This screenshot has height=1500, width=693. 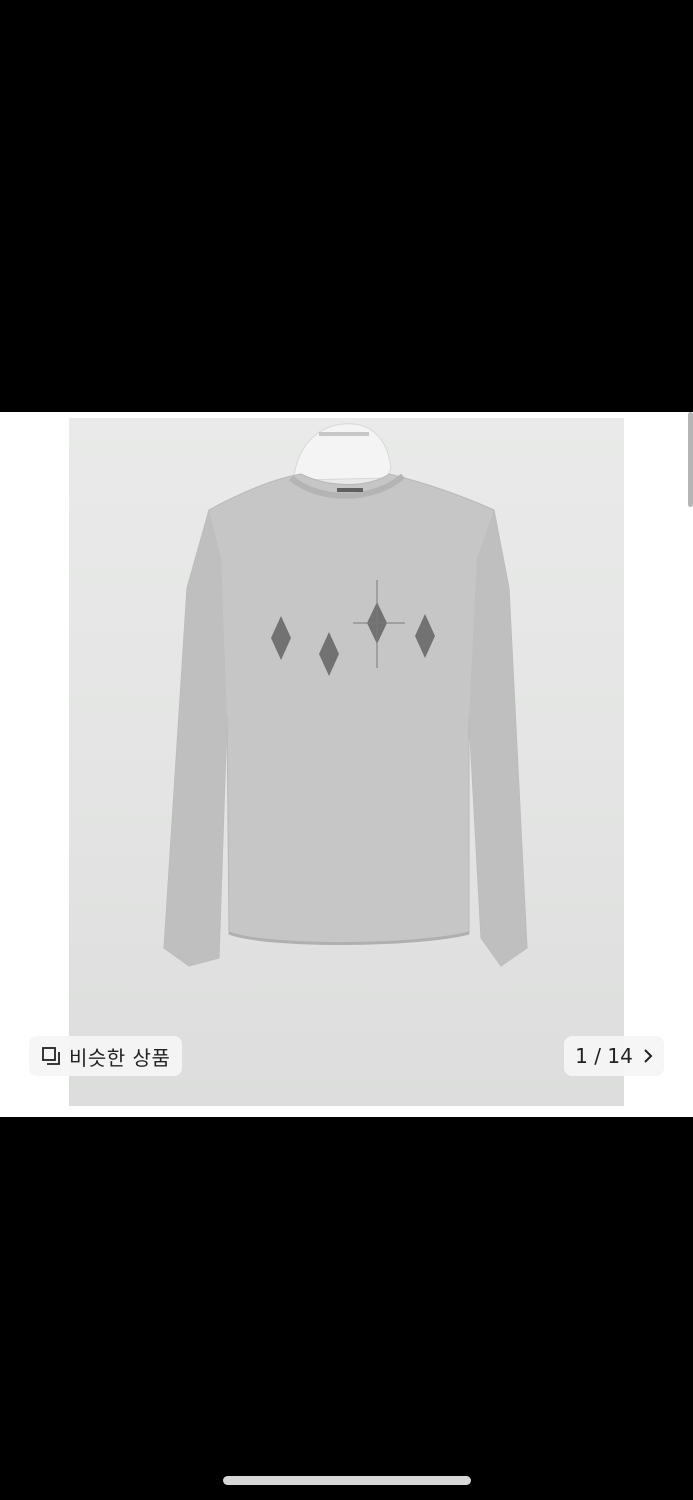 What do you see at coordinates (347, 1480) in the screenshot?
I see `home-indicator` at bounding box center [347, 1480].